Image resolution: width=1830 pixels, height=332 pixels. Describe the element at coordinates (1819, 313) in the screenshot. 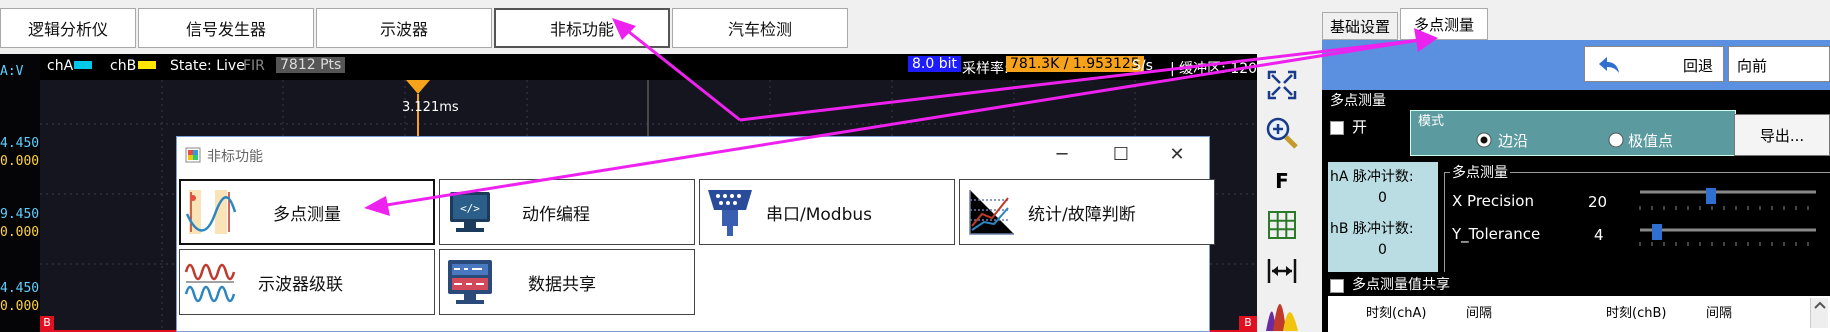

I see `table-scrollbar` at that location.